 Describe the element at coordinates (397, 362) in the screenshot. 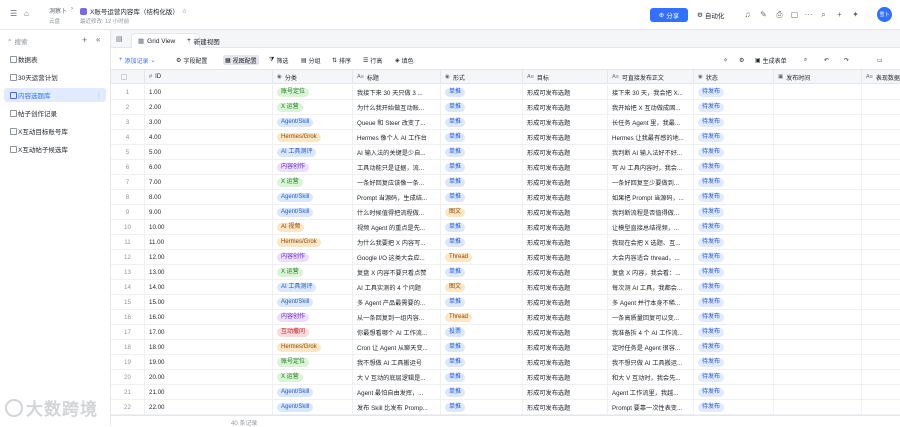

I see `cell-title: 我不想做 AI 工具搬运号` at that location.